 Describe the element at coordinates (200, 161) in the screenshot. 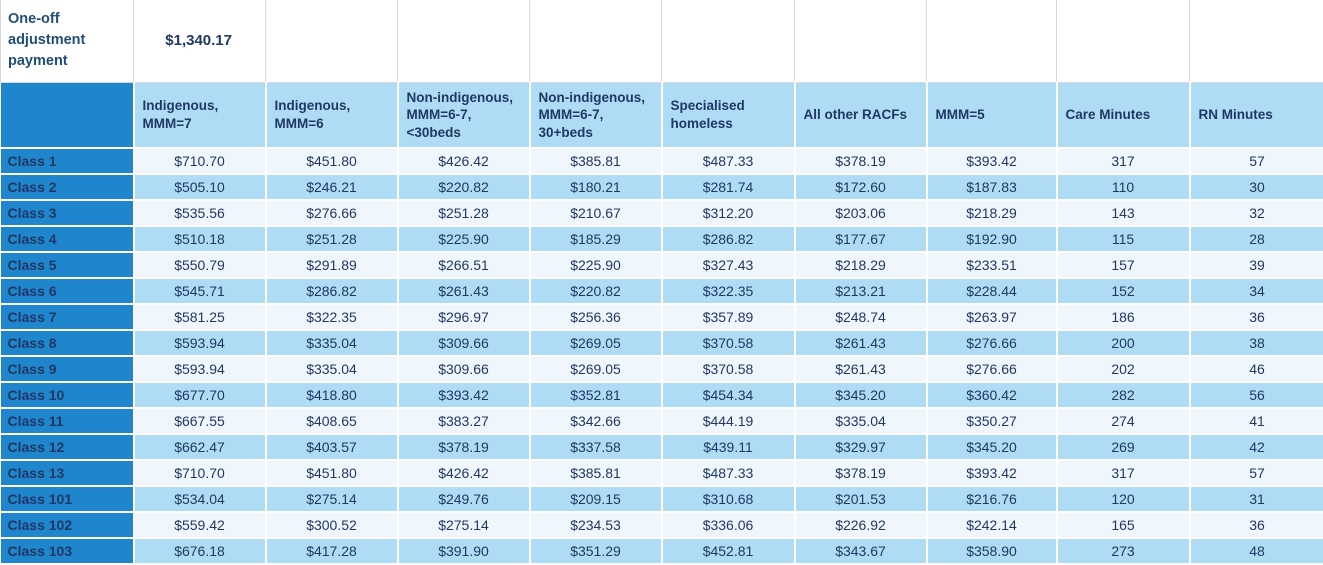

I see `cell-indigenous_mmm7: $710.70` at that location.